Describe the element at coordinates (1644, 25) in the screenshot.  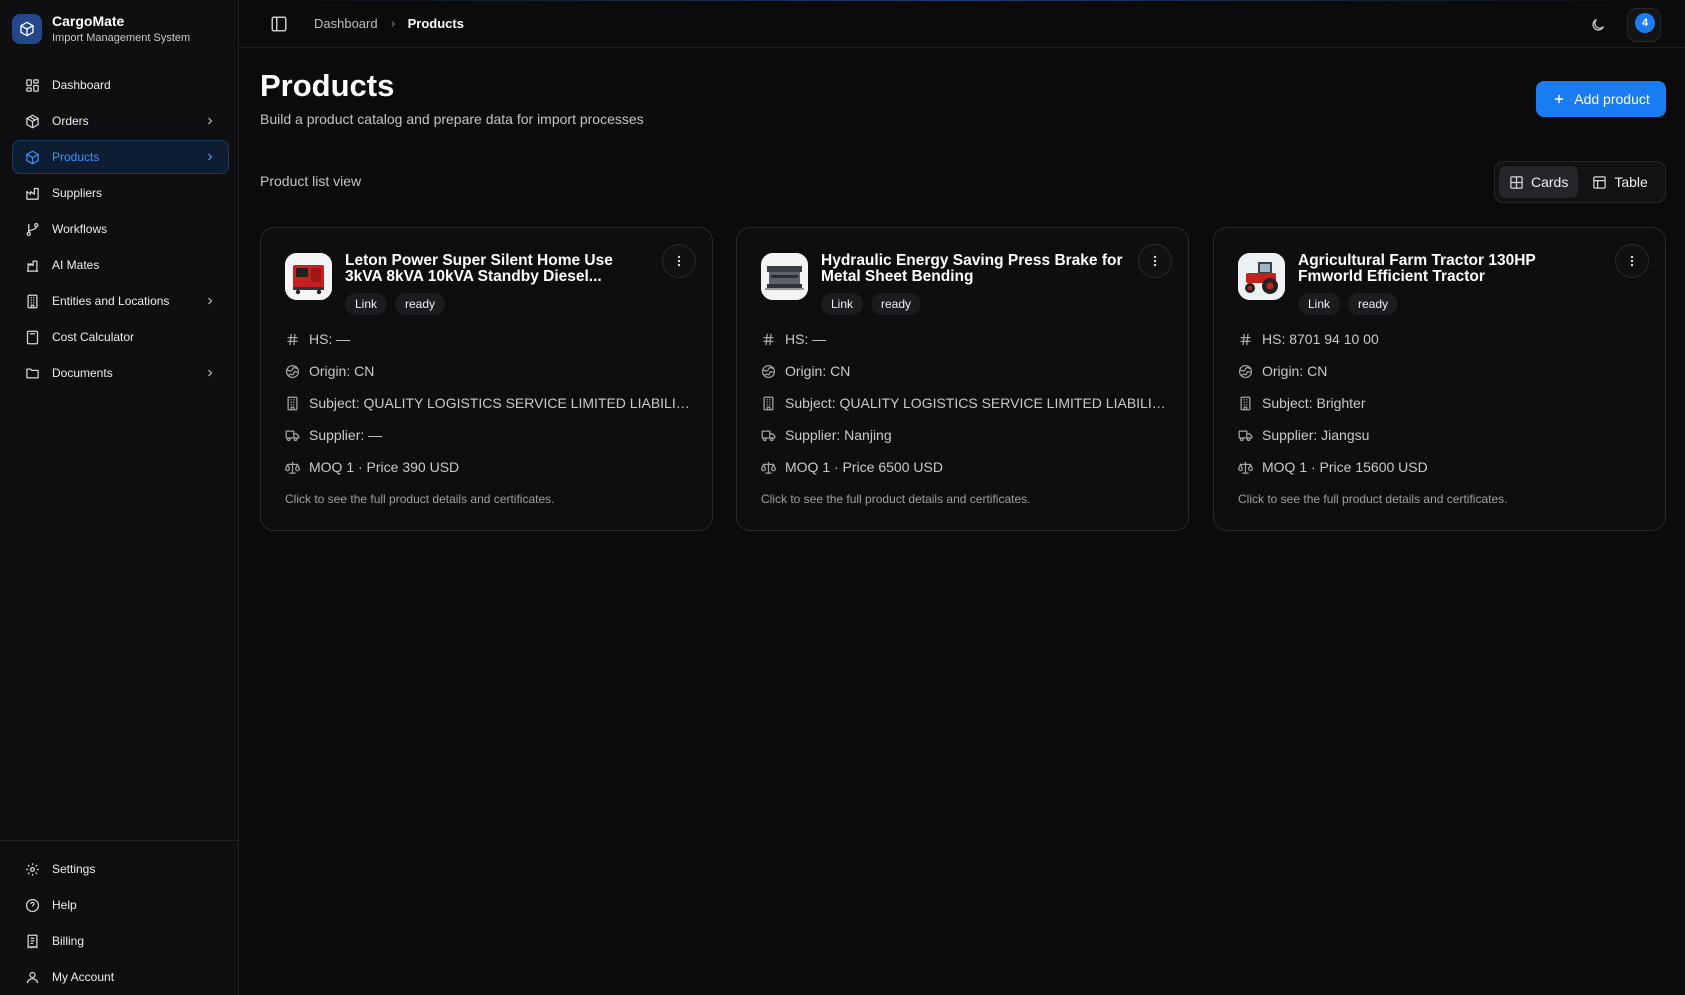
I see `notifications-button: 4` at that location.